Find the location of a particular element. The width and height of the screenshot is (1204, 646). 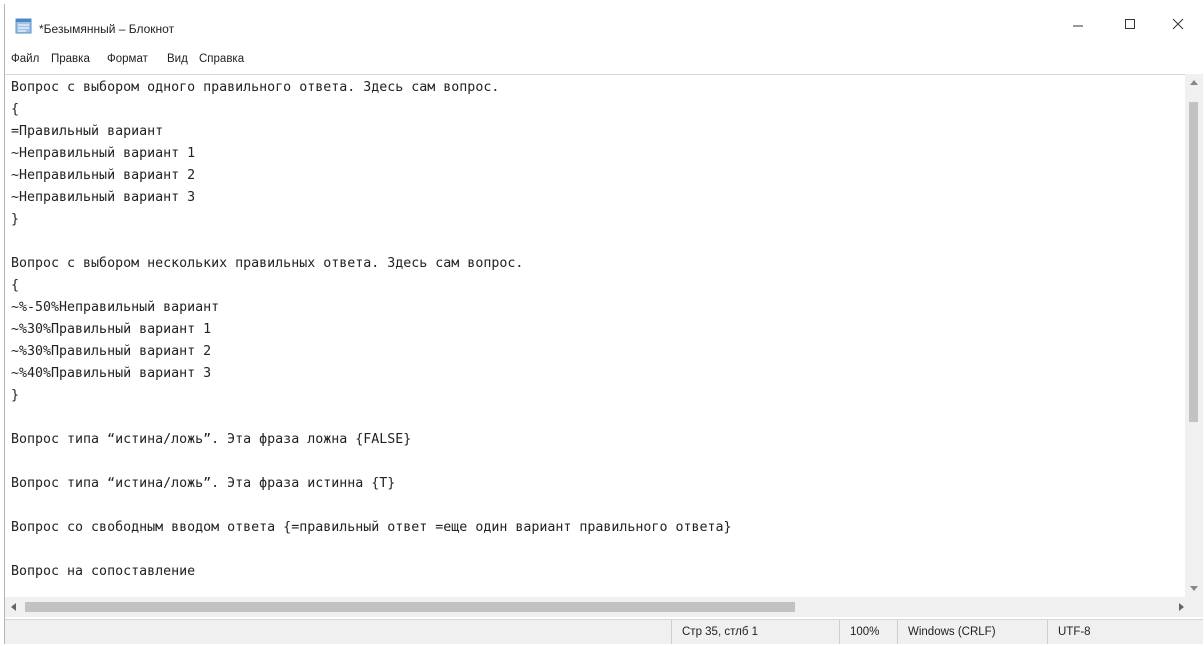

scroll-left-icon is located at coordinates (13, 607).